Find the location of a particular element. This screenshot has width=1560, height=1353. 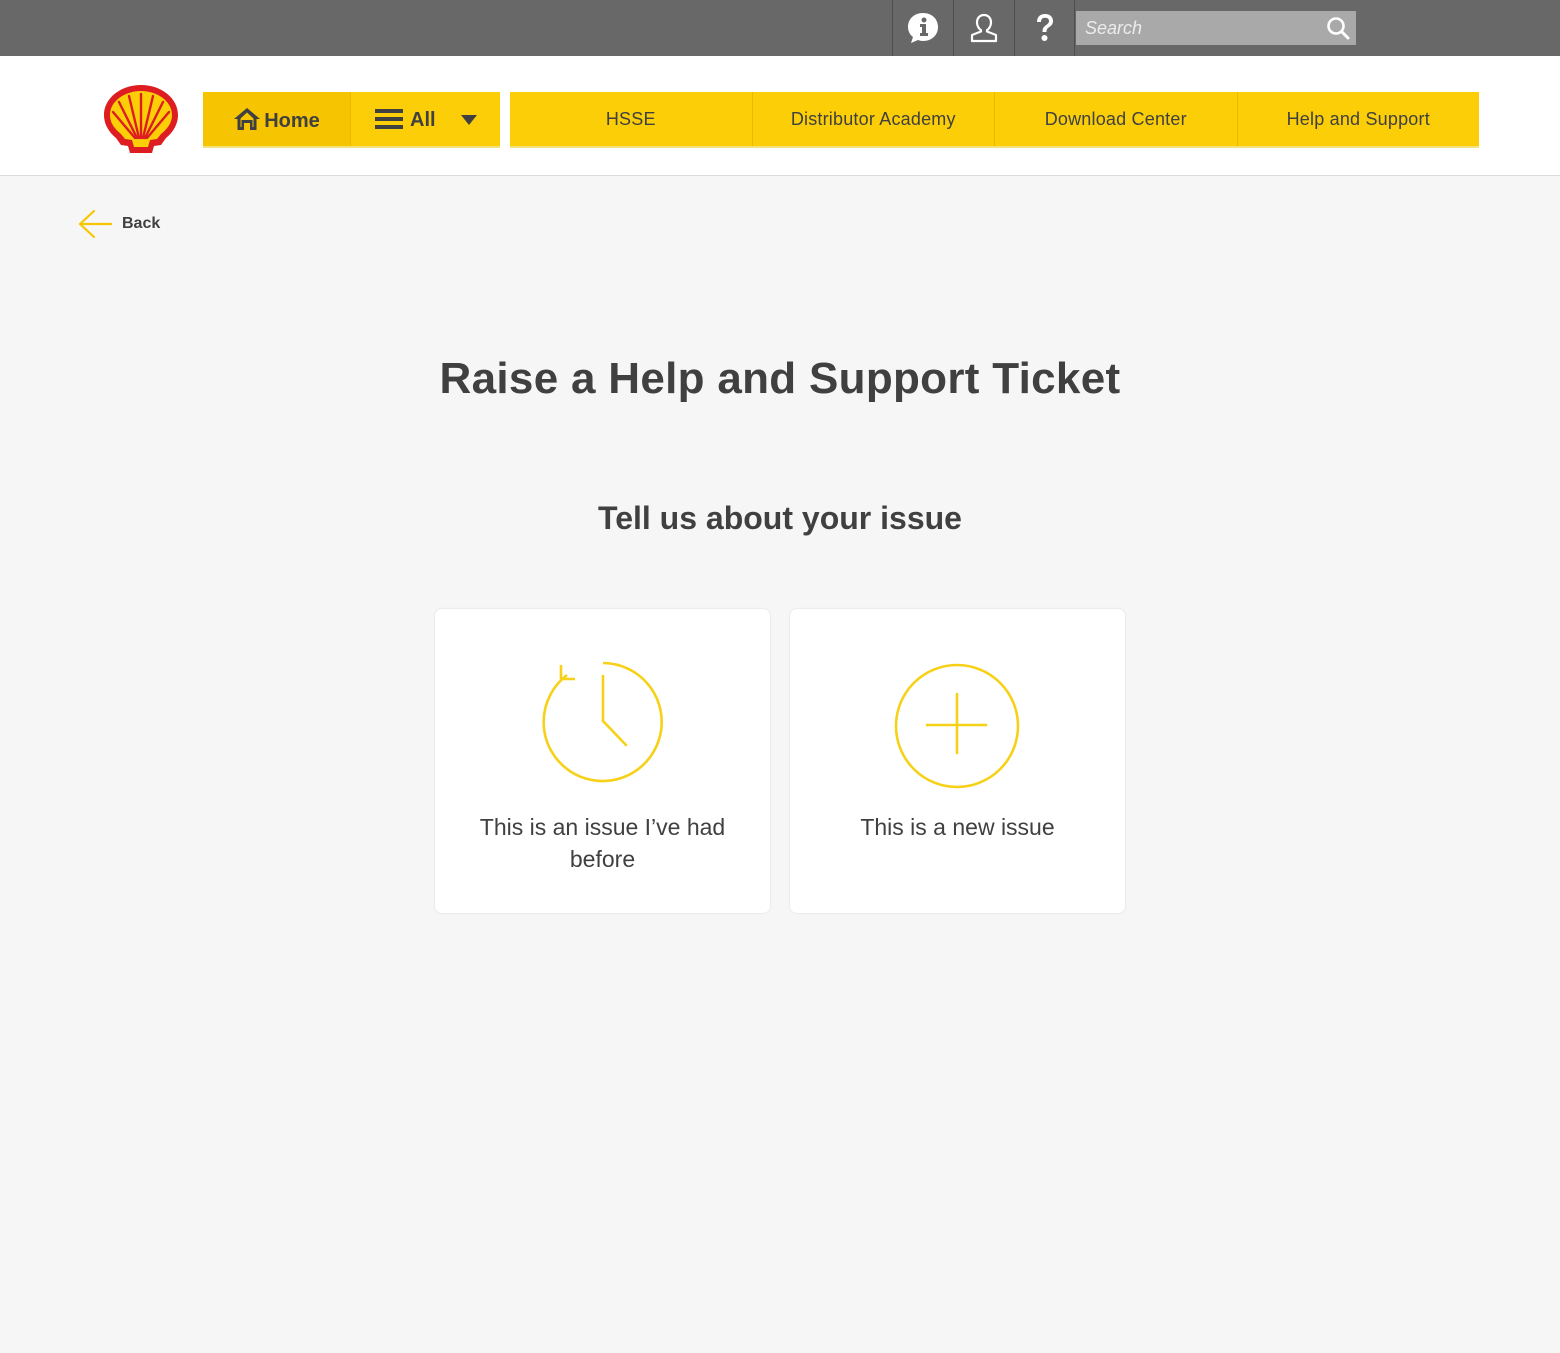

search-box is located at coordinates (1216, 28).